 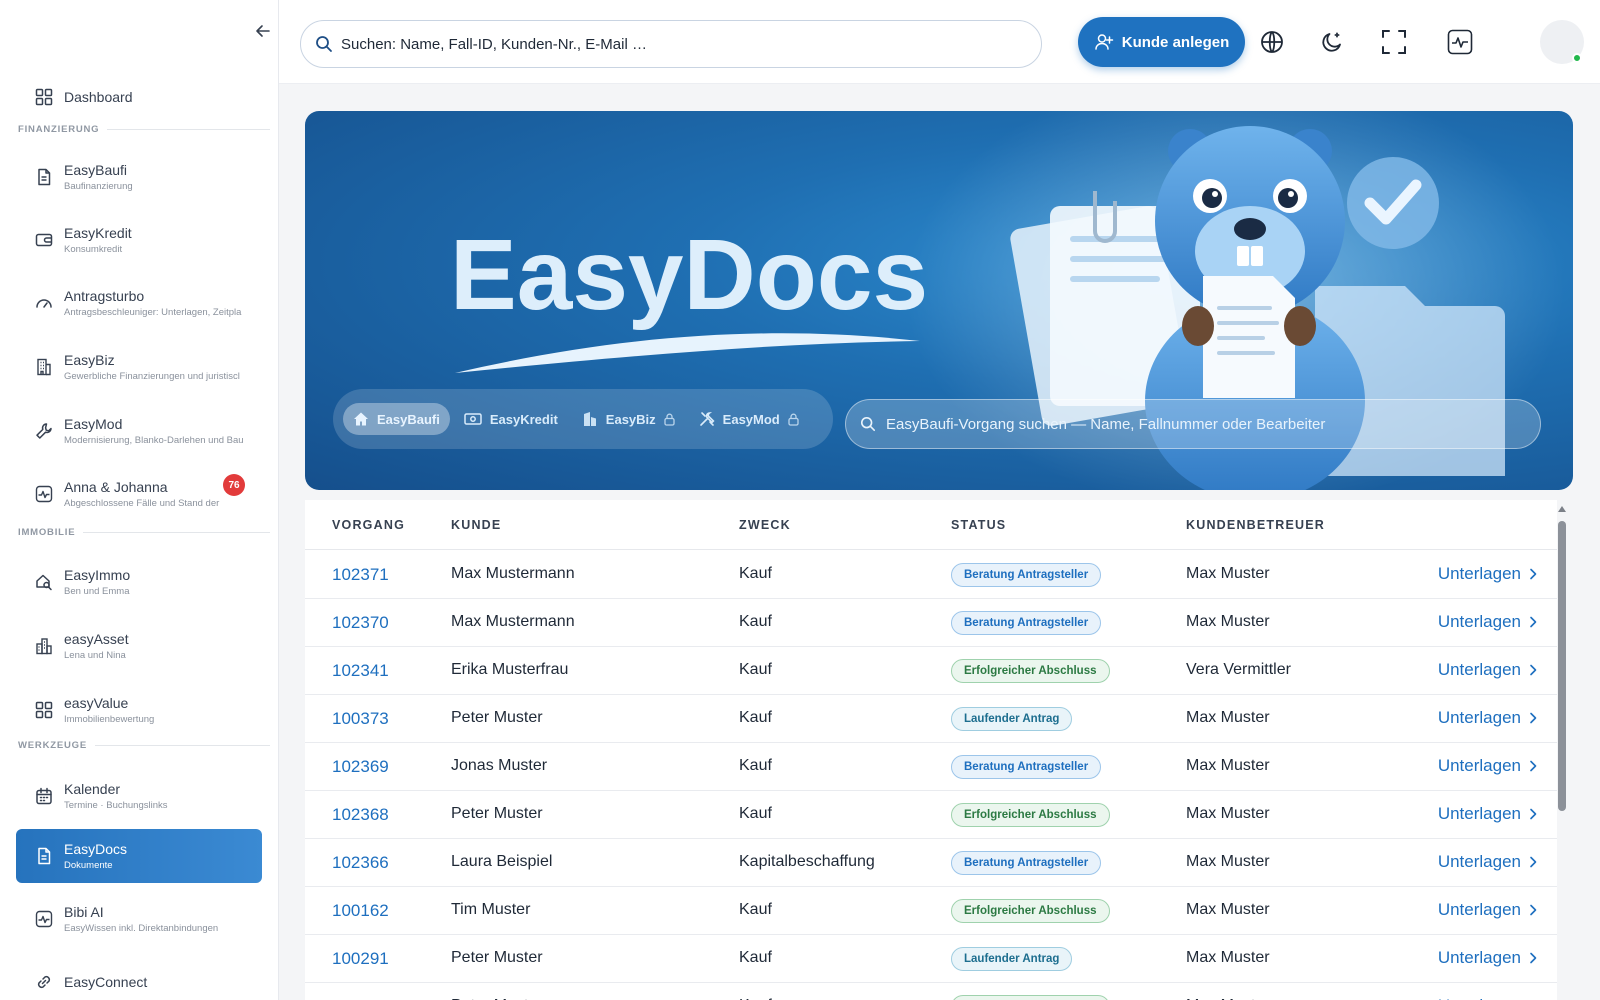 I want to click on collapse-sidebar-button, so click(x=263, y=31).